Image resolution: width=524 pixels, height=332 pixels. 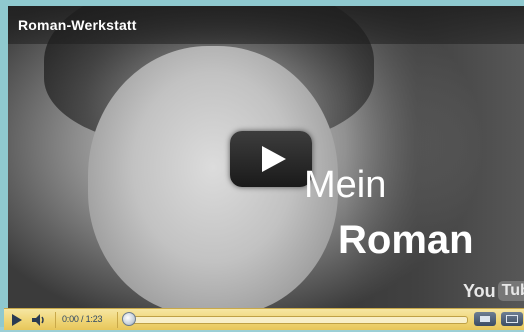 I want to click on fullscreen-icon, so click(x=512, y=319).